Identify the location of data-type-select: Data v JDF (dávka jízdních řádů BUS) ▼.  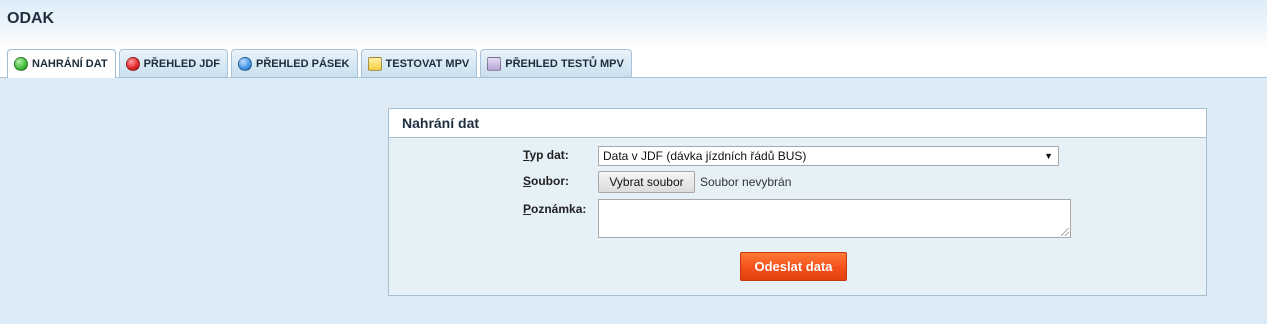
(828, 156).